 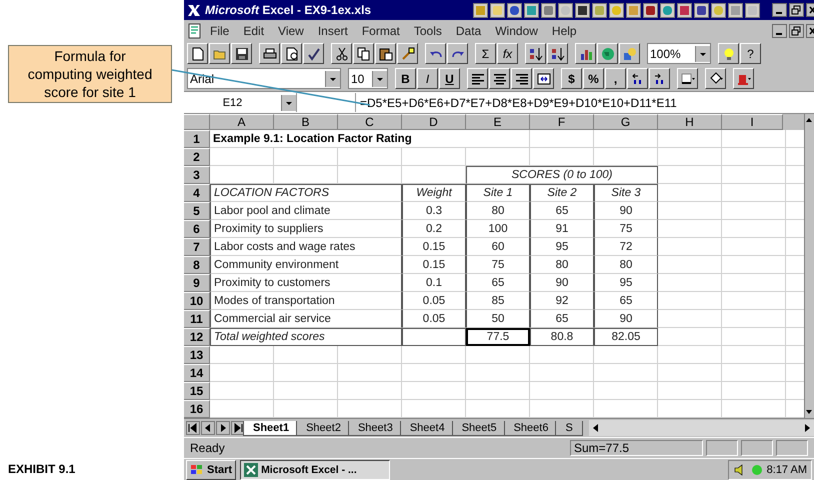 I want to click on formula-field: =D5*E5+D6*E6+D7*E7+D8*E8+D9*E9+D10*E10+D11*E11, so click(x=516, y=103).